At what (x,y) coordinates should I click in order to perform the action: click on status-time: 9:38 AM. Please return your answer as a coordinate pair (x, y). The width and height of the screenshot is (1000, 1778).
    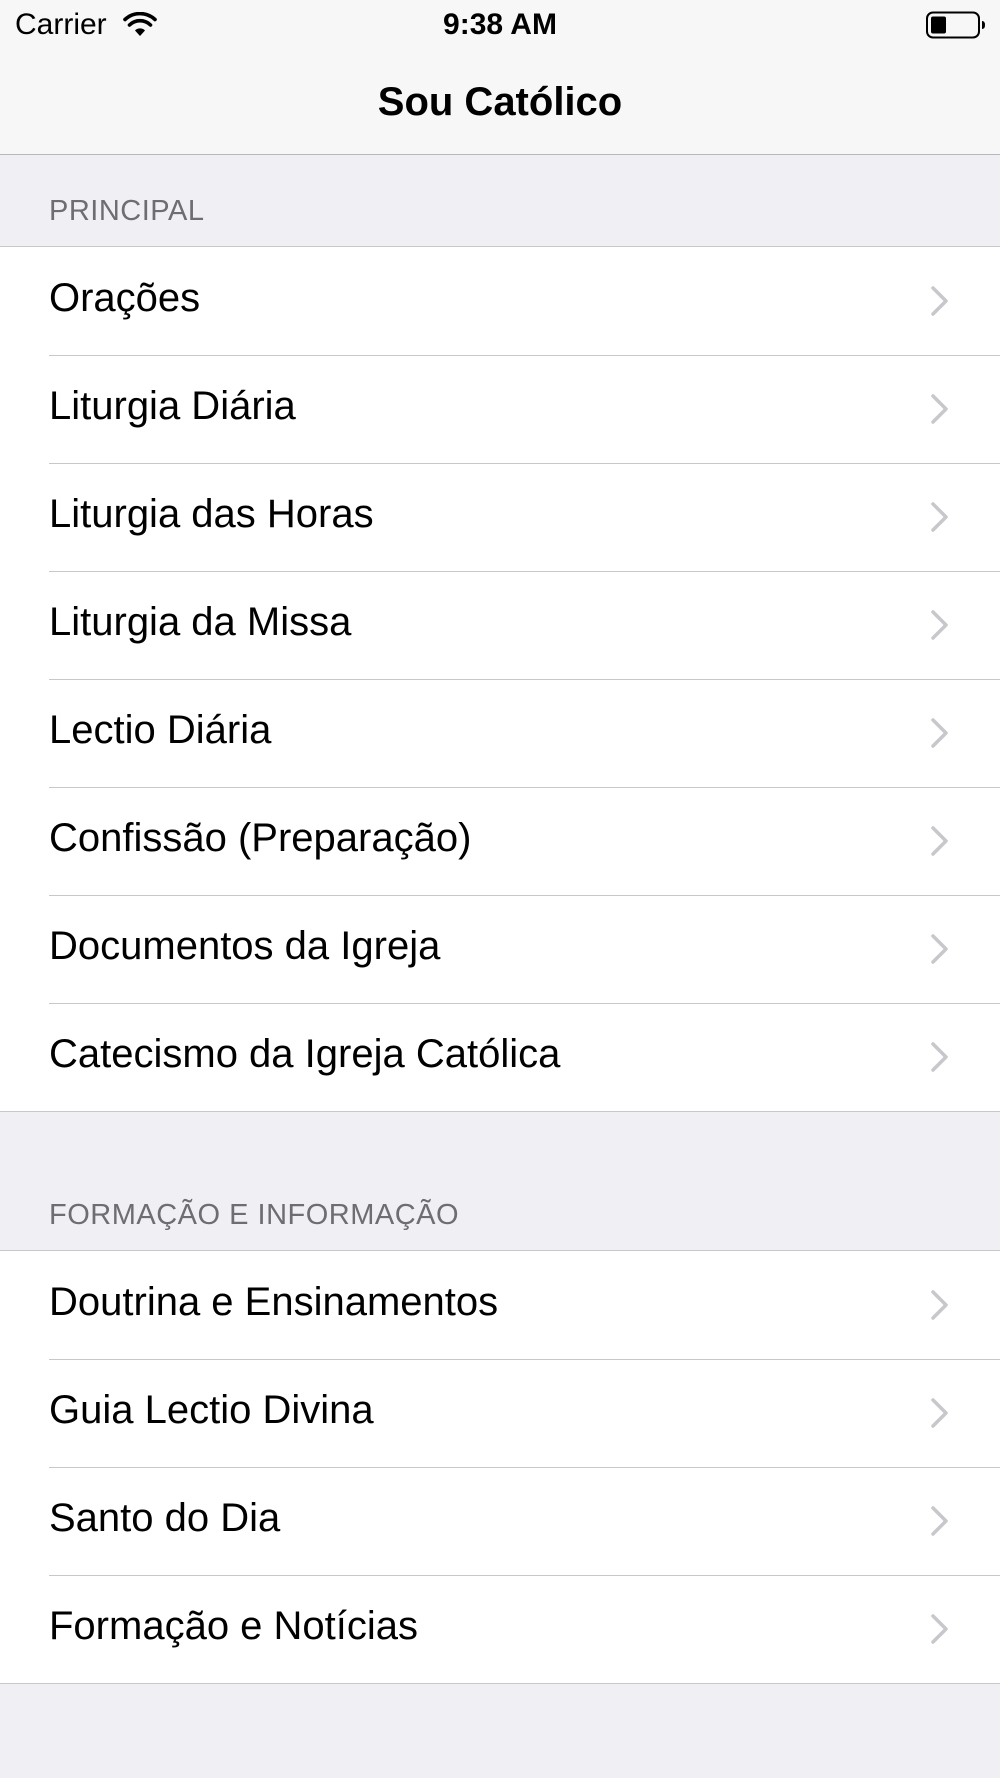
    Looking at the image, I should click on (500, 24).